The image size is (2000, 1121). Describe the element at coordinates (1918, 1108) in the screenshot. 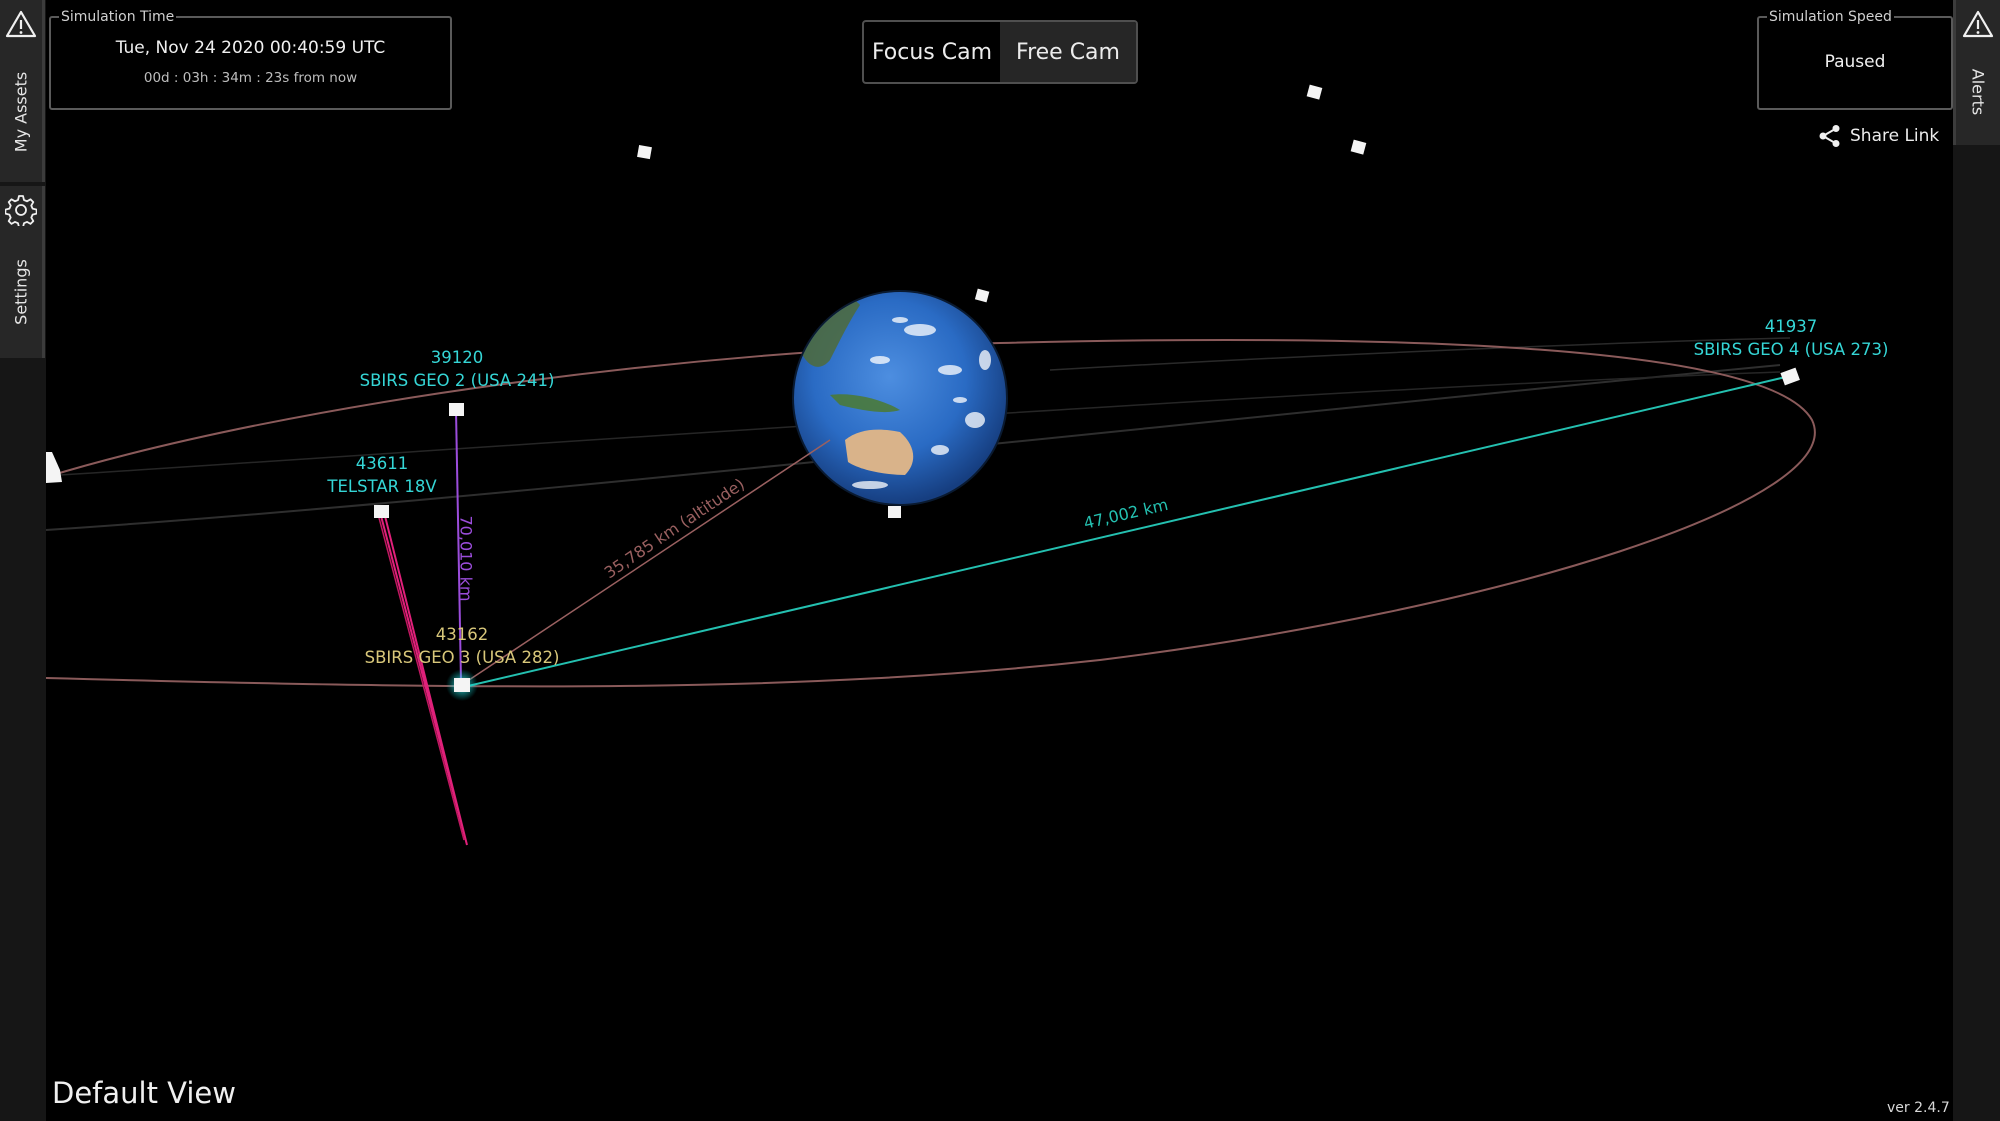

I see `version-label: ver 2.4.7` at that location.